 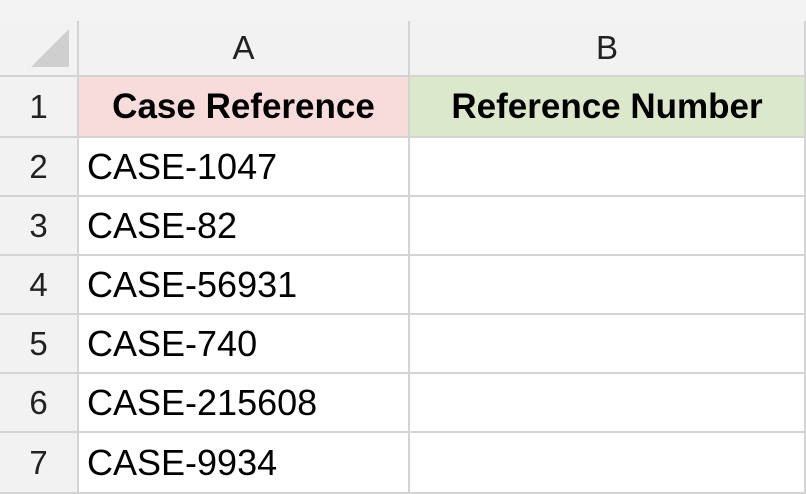 I want to click on cell-a1-case-reference-header: Case Reference, so click(x=244, y=107).